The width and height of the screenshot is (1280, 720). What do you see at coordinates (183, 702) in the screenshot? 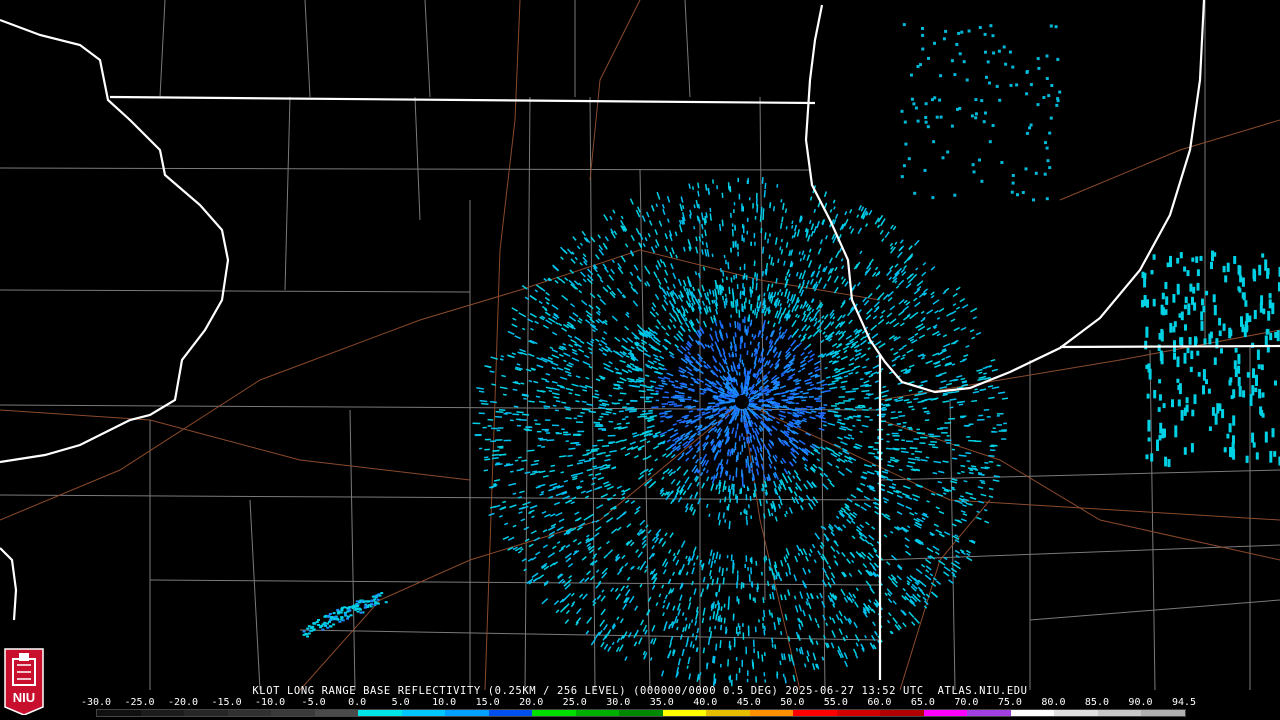
I see `scale-label: -20.0` at bounding box center [183, 702].